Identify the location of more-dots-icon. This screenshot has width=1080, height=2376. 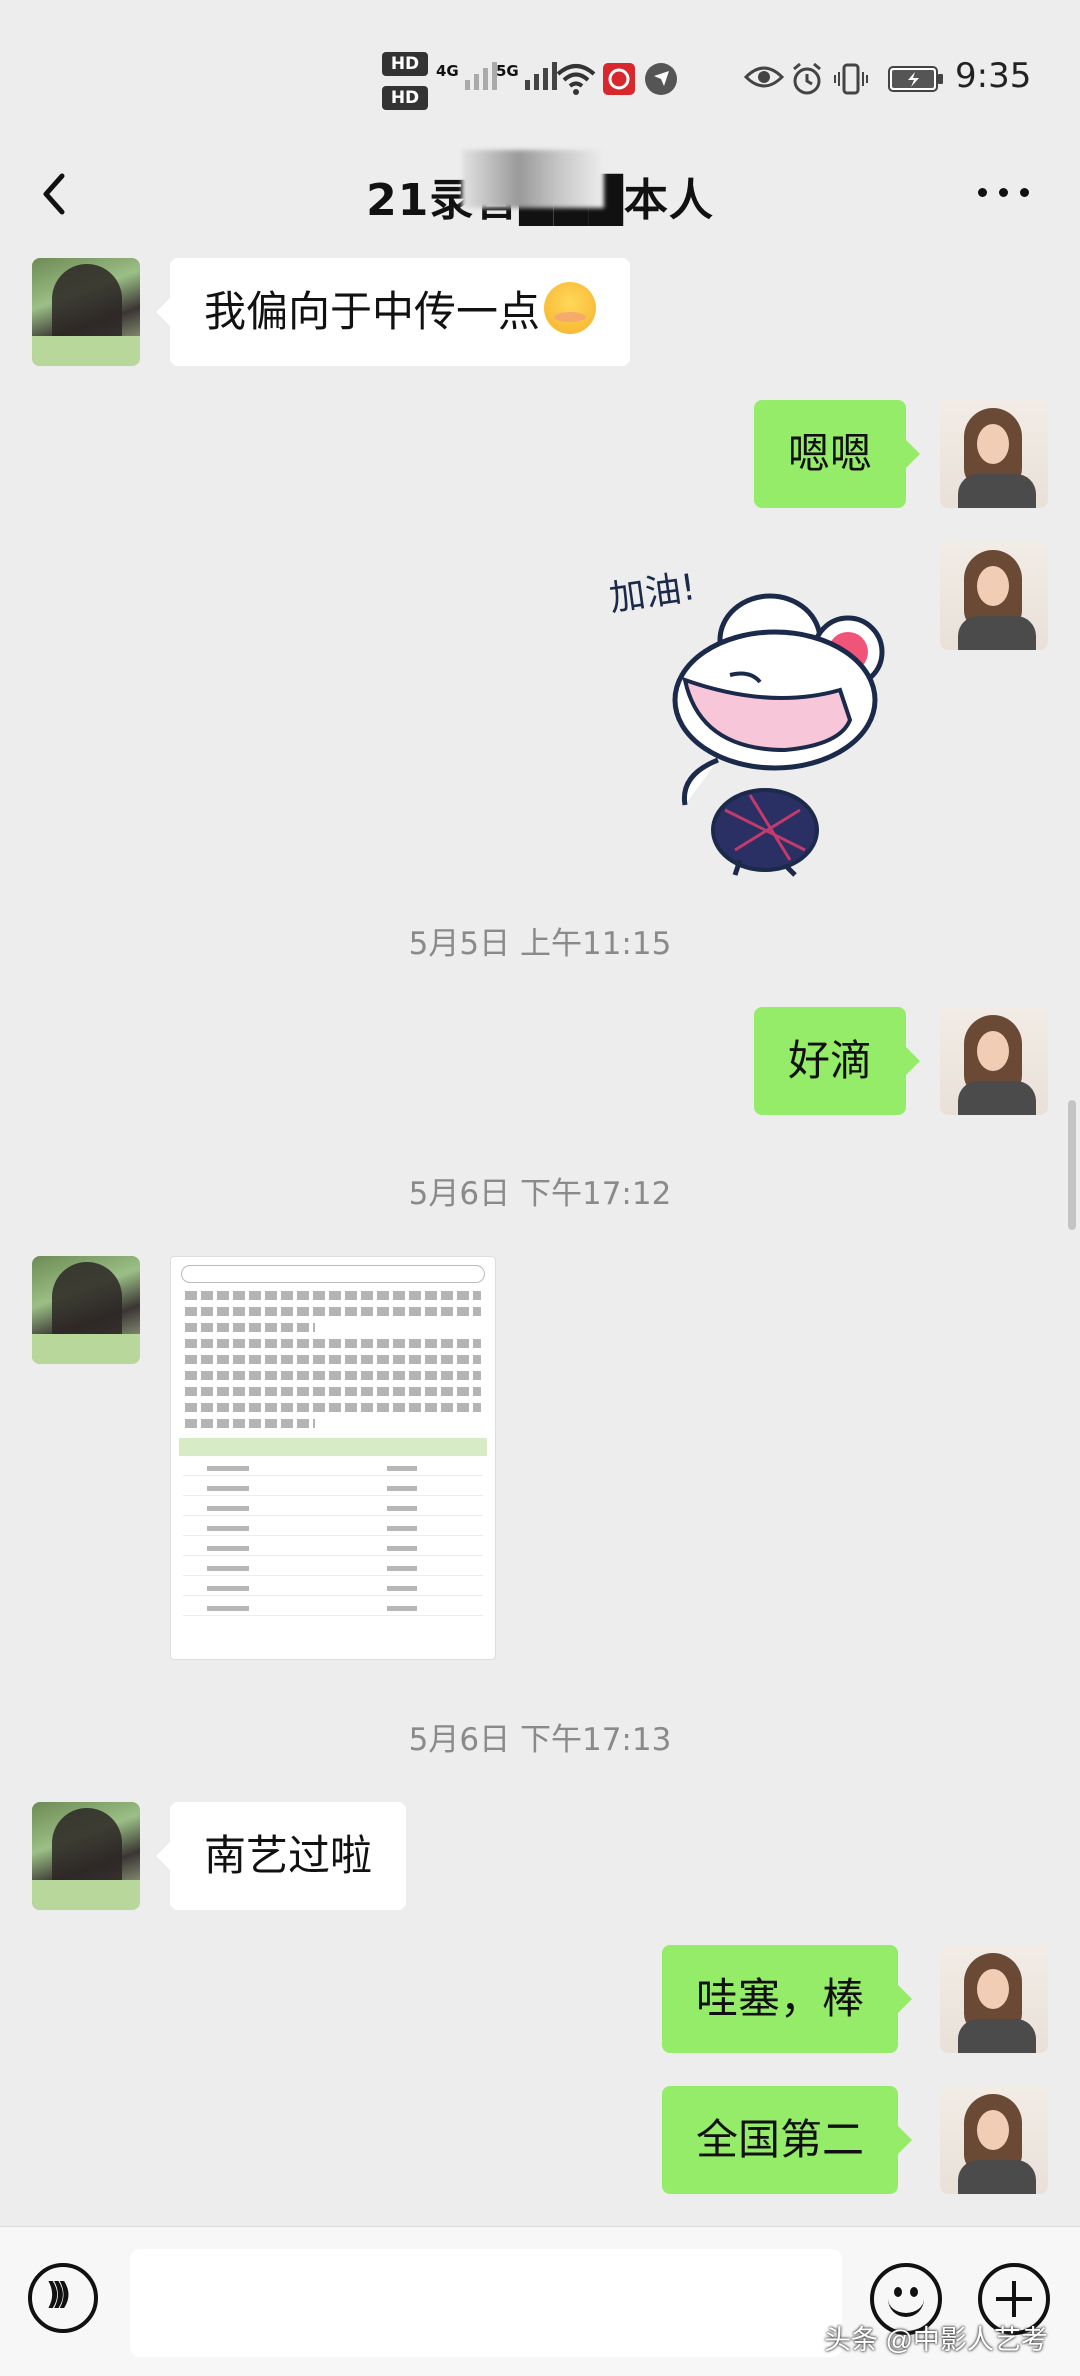
(1003, 192).